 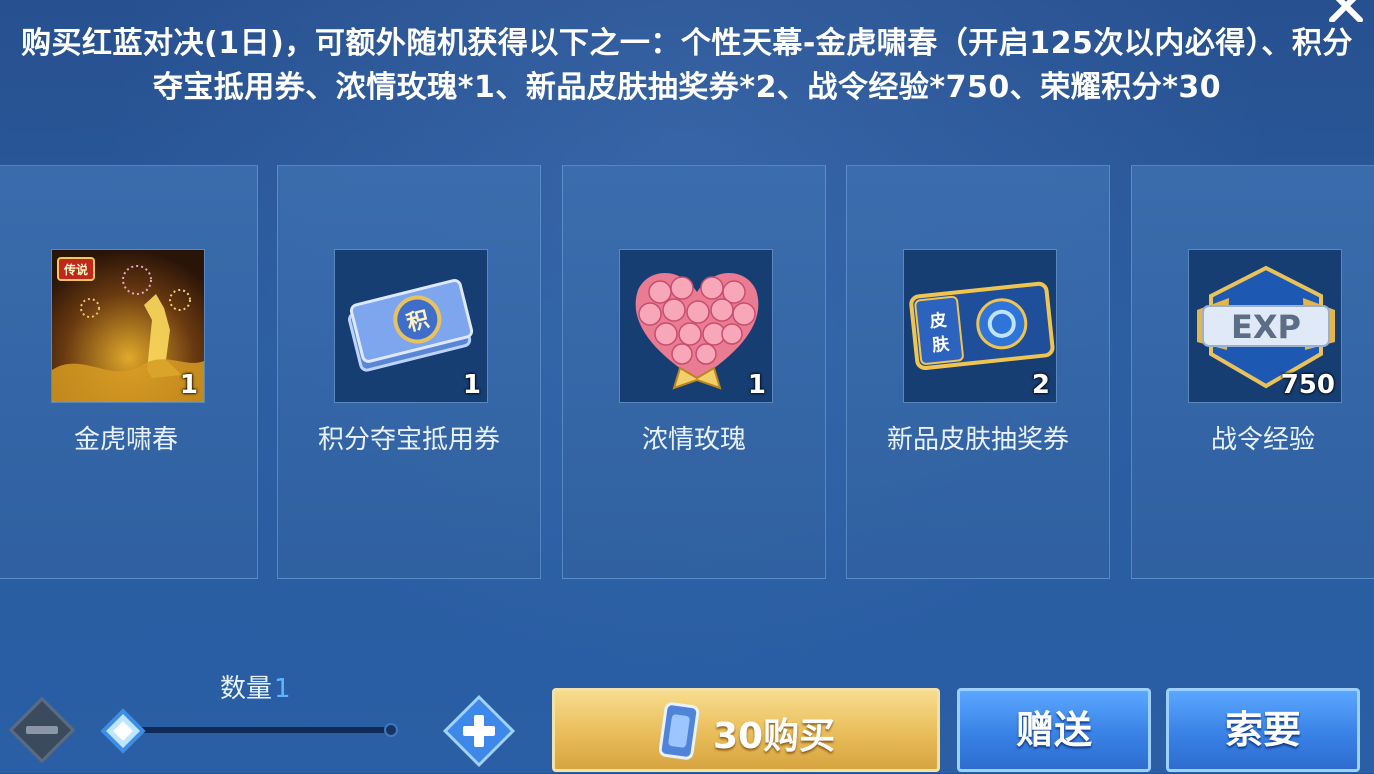 I want to click on svg-text: EXP, so click(x=1266, y=327).